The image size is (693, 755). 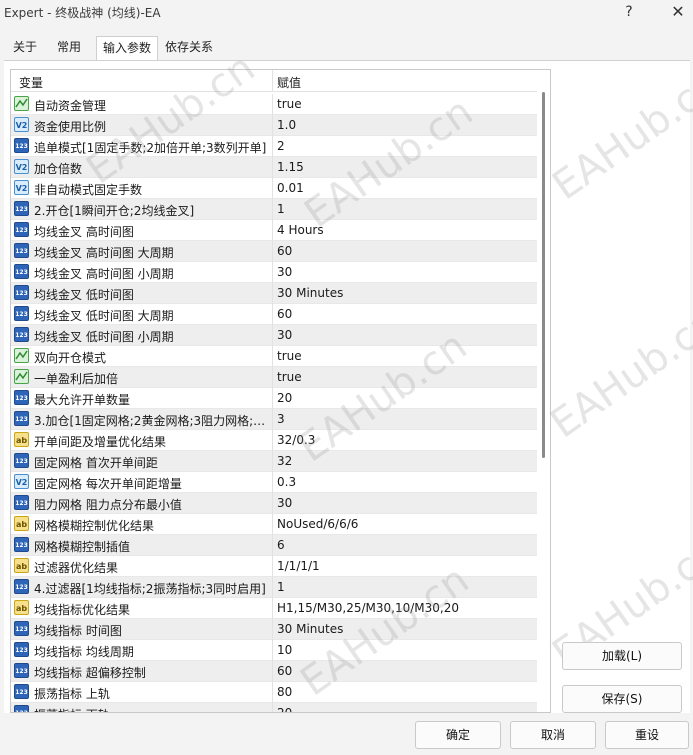 I want to click on table-row: V2 固定网格 每次开单间距增量 0.3, so click(x=274, y=482).